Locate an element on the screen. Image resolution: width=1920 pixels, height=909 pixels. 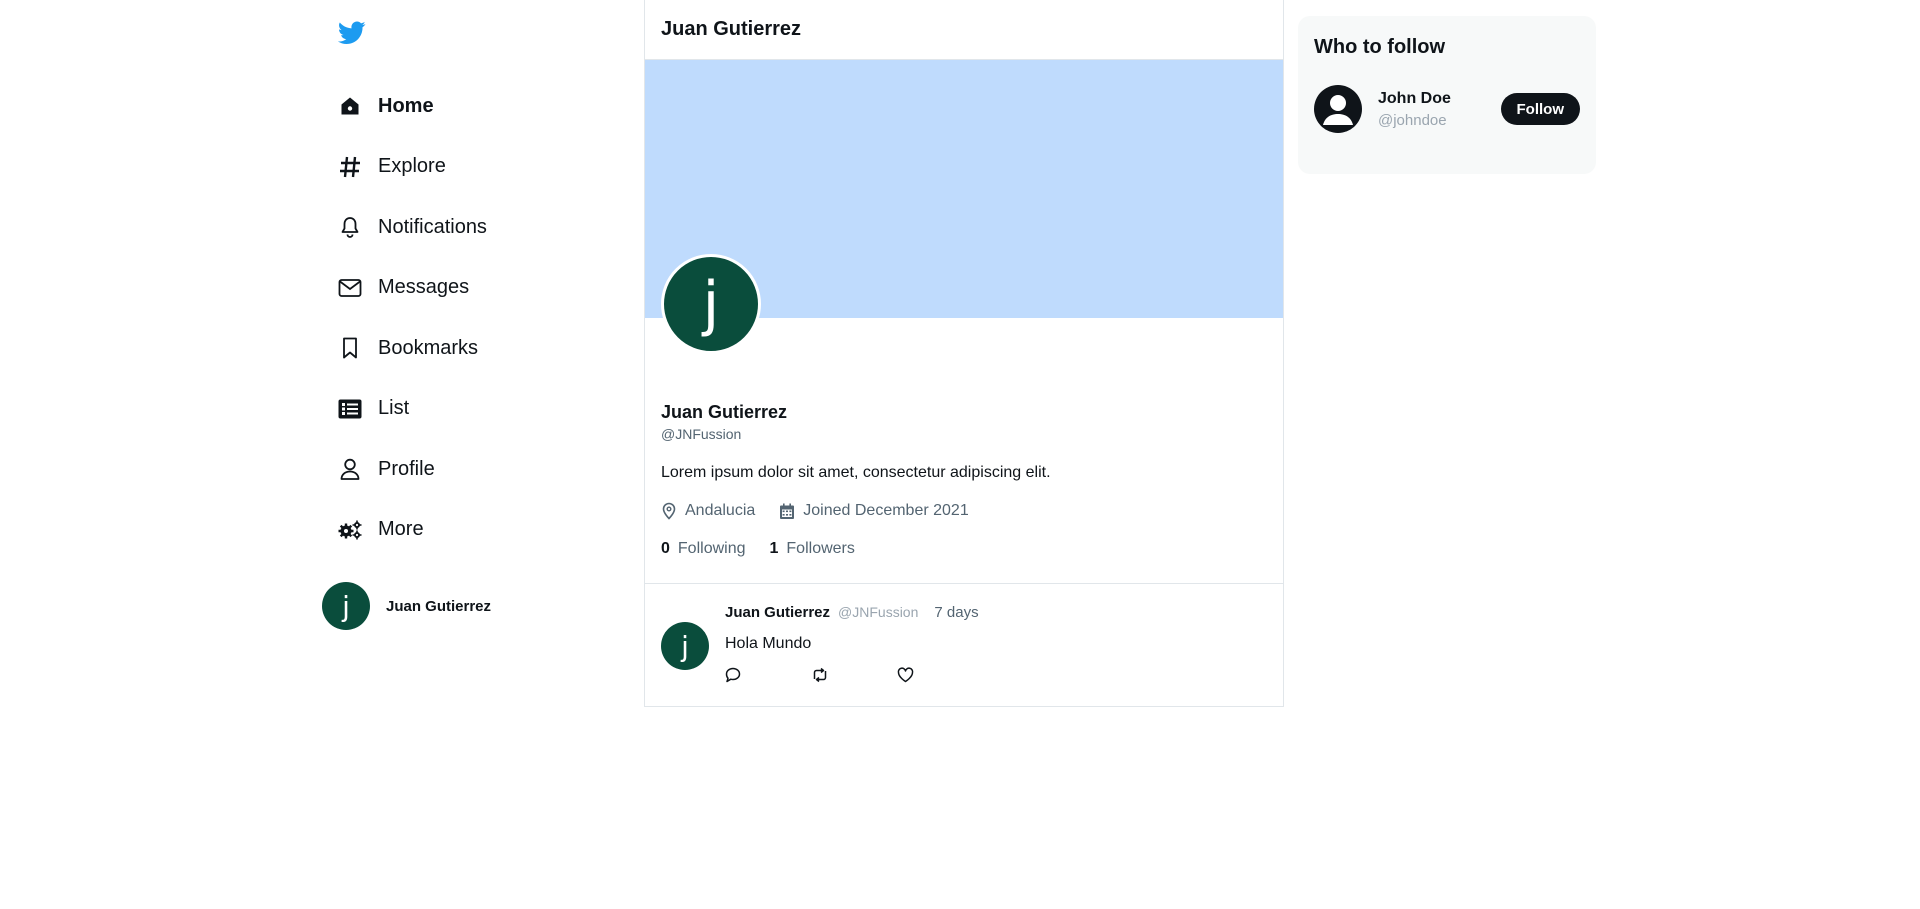
following-link: 0 Following is located at coordinates (703, 549).